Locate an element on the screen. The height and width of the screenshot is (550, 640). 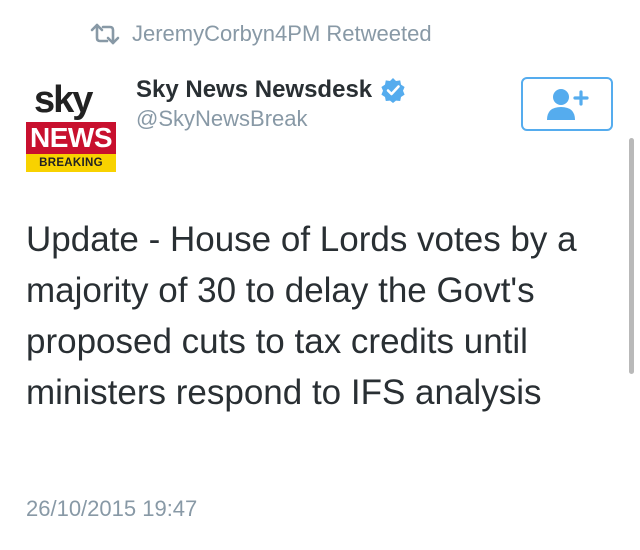
author-handle: @SkyNewsBreak is located at coordinates (222, 119).